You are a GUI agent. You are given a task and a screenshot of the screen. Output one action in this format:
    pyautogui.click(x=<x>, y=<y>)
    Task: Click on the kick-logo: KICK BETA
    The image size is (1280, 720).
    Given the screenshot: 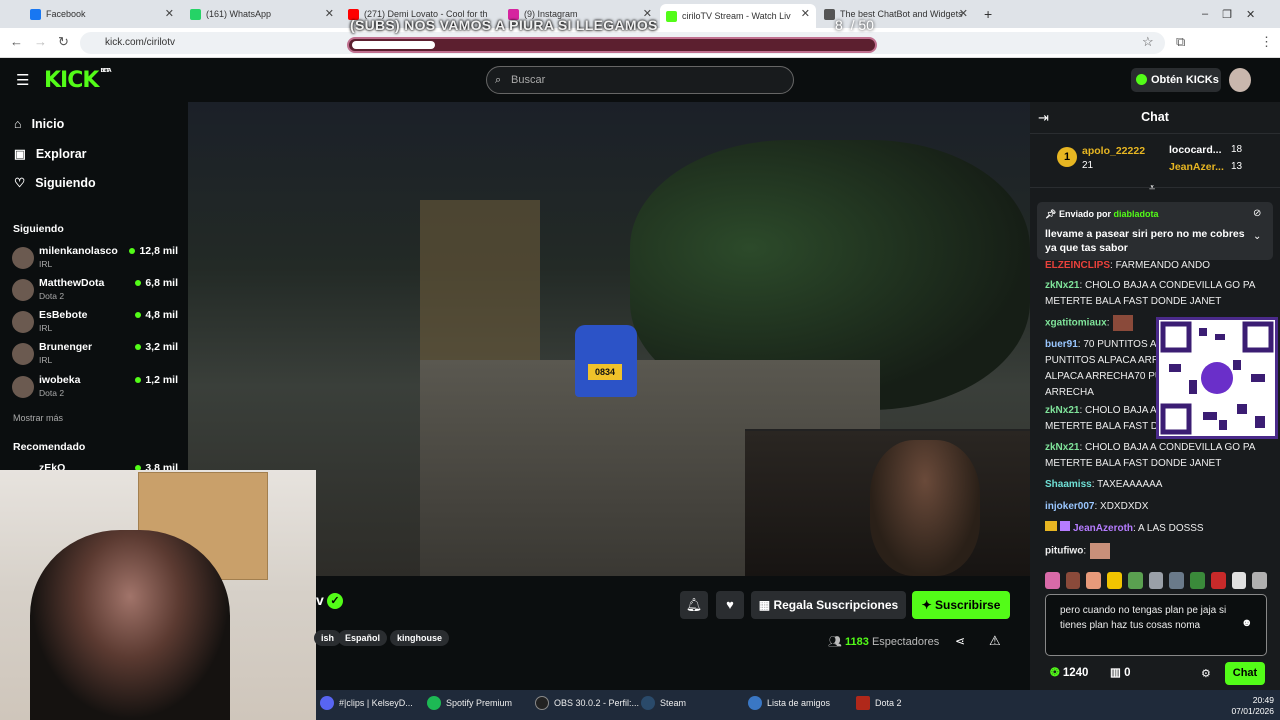 What is the action you would take?
    pyautogui.click(x=78, y=80)
    